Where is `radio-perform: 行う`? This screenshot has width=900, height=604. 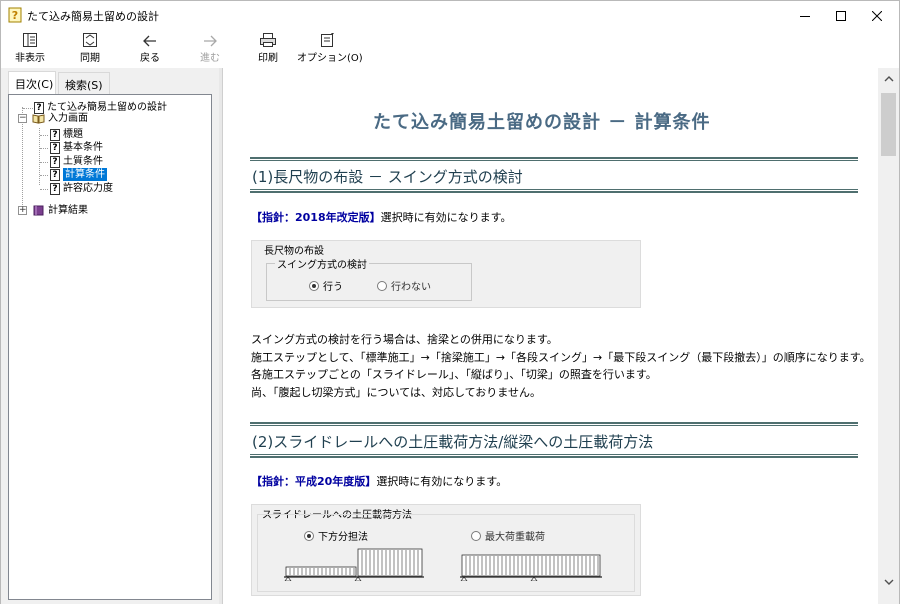
radio-perform: 行う is located at coordinates (326, 285).